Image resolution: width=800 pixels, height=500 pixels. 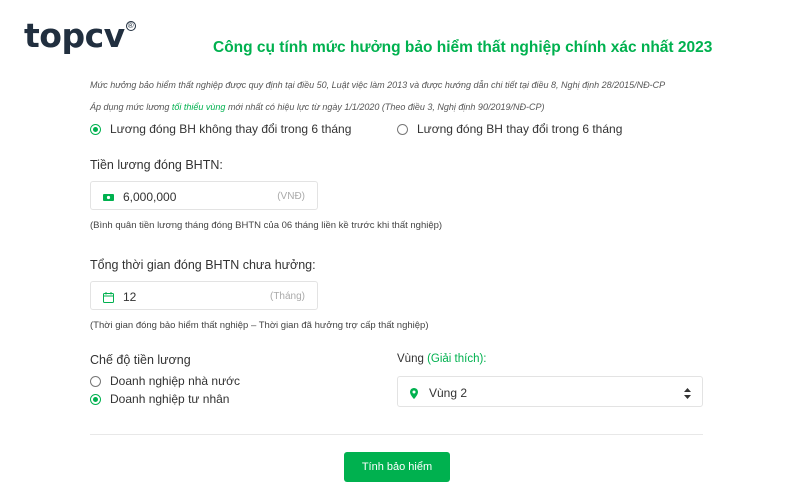 I want to click on minimum-wage-link: tối thiểu vùng, so click(x=199, y=107).